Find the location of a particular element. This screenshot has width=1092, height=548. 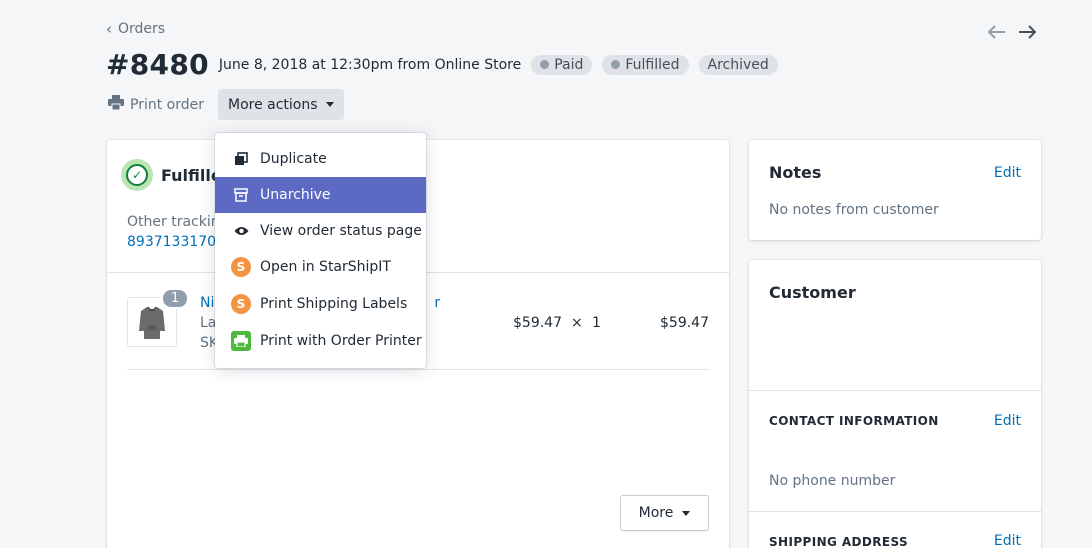

contact-edit-link: Edit is located at coordinates (1007, 421).